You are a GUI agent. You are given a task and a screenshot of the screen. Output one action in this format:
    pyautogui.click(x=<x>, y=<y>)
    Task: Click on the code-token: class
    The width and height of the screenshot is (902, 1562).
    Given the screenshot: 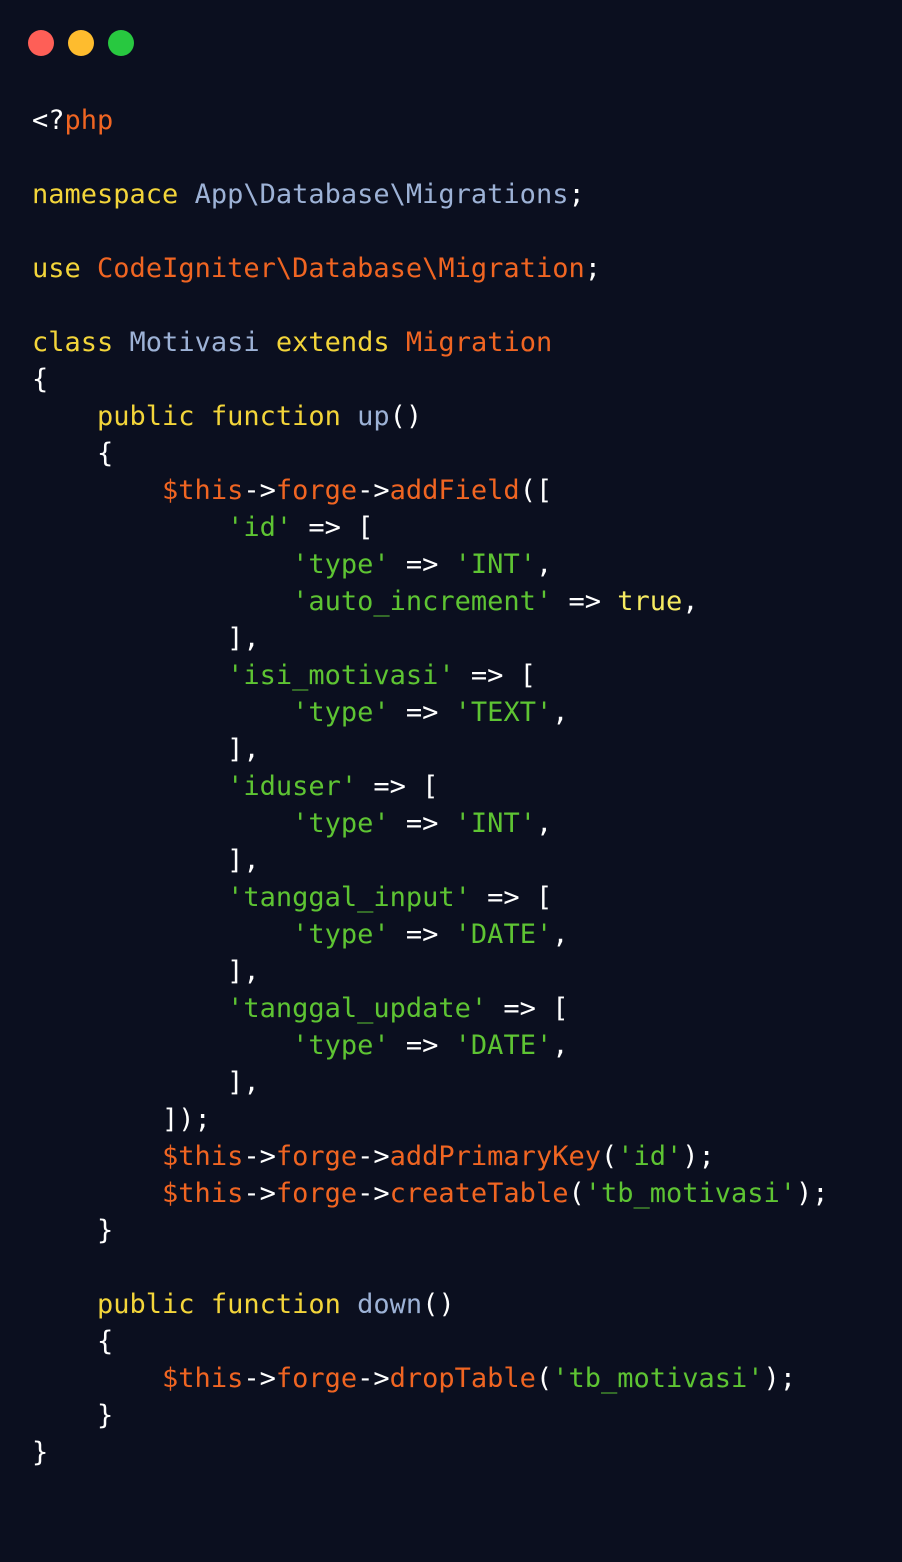 What is the action you would take?
    pyautogui.click(x=73, y=342)
    